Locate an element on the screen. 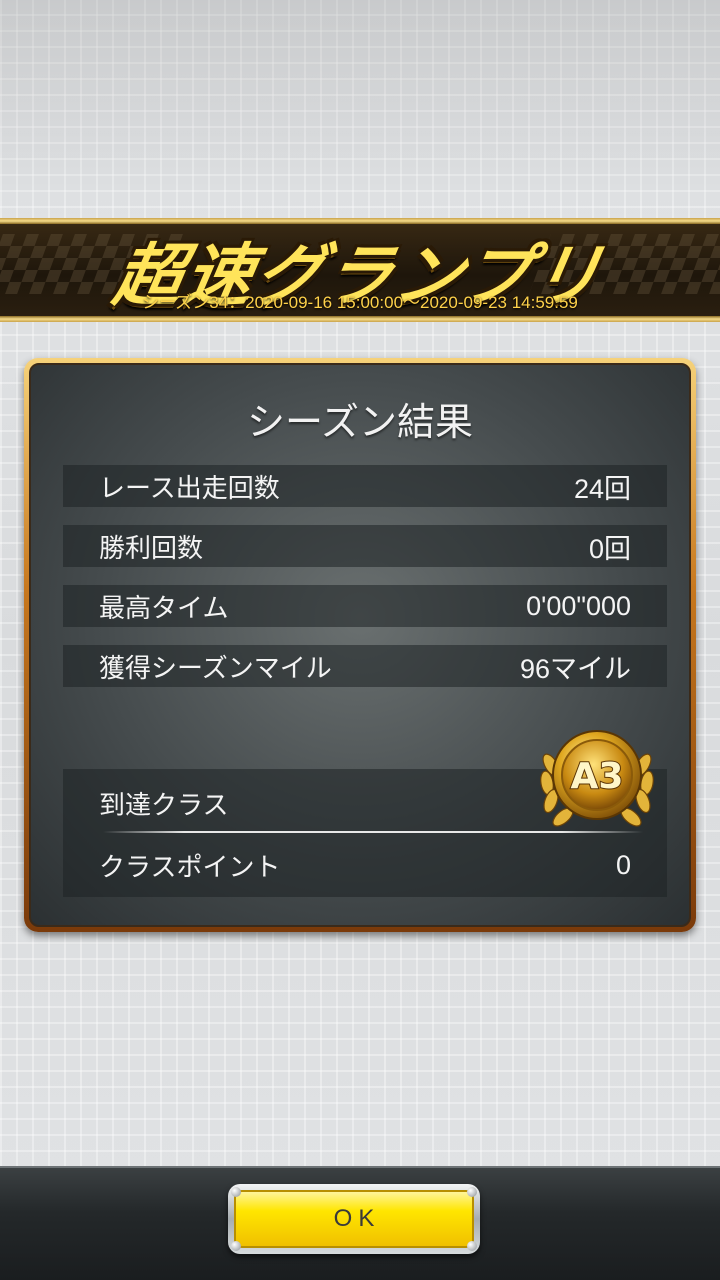  row-label: 最高タイム is located at coordinates (164, 608).